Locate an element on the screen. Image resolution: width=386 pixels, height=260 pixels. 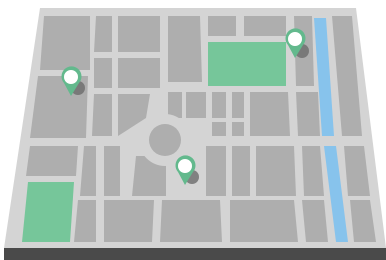
park-top is located at coordinates (247, 64).